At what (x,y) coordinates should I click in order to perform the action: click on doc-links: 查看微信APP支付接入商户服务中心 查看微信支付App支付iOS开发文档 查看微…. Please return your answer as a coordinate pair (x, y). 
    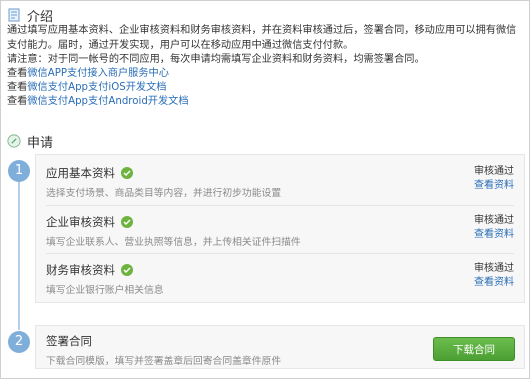
    Looking at the image, I should click on (98, 88).